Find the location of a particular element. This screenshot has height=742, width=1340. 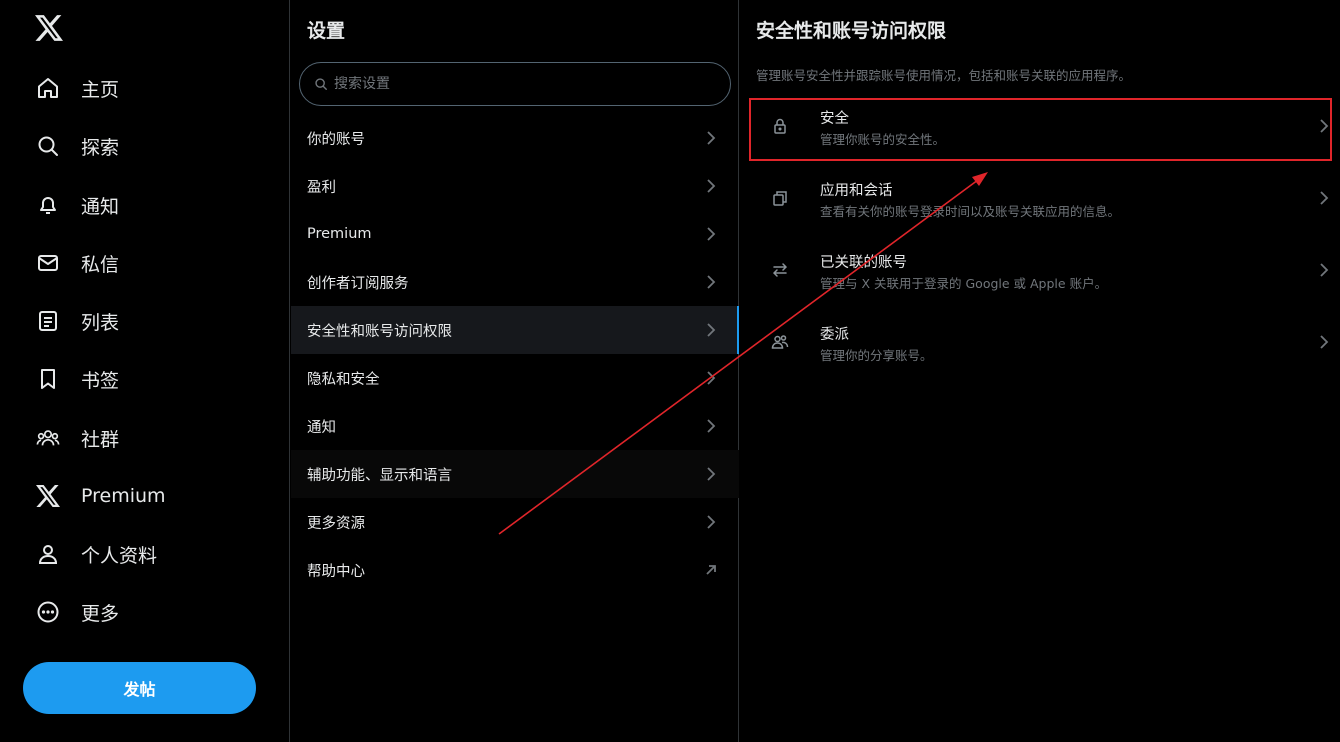

detail-item-subtitle: 管理你账号的安全性。 is located at coordinates (883, 139).